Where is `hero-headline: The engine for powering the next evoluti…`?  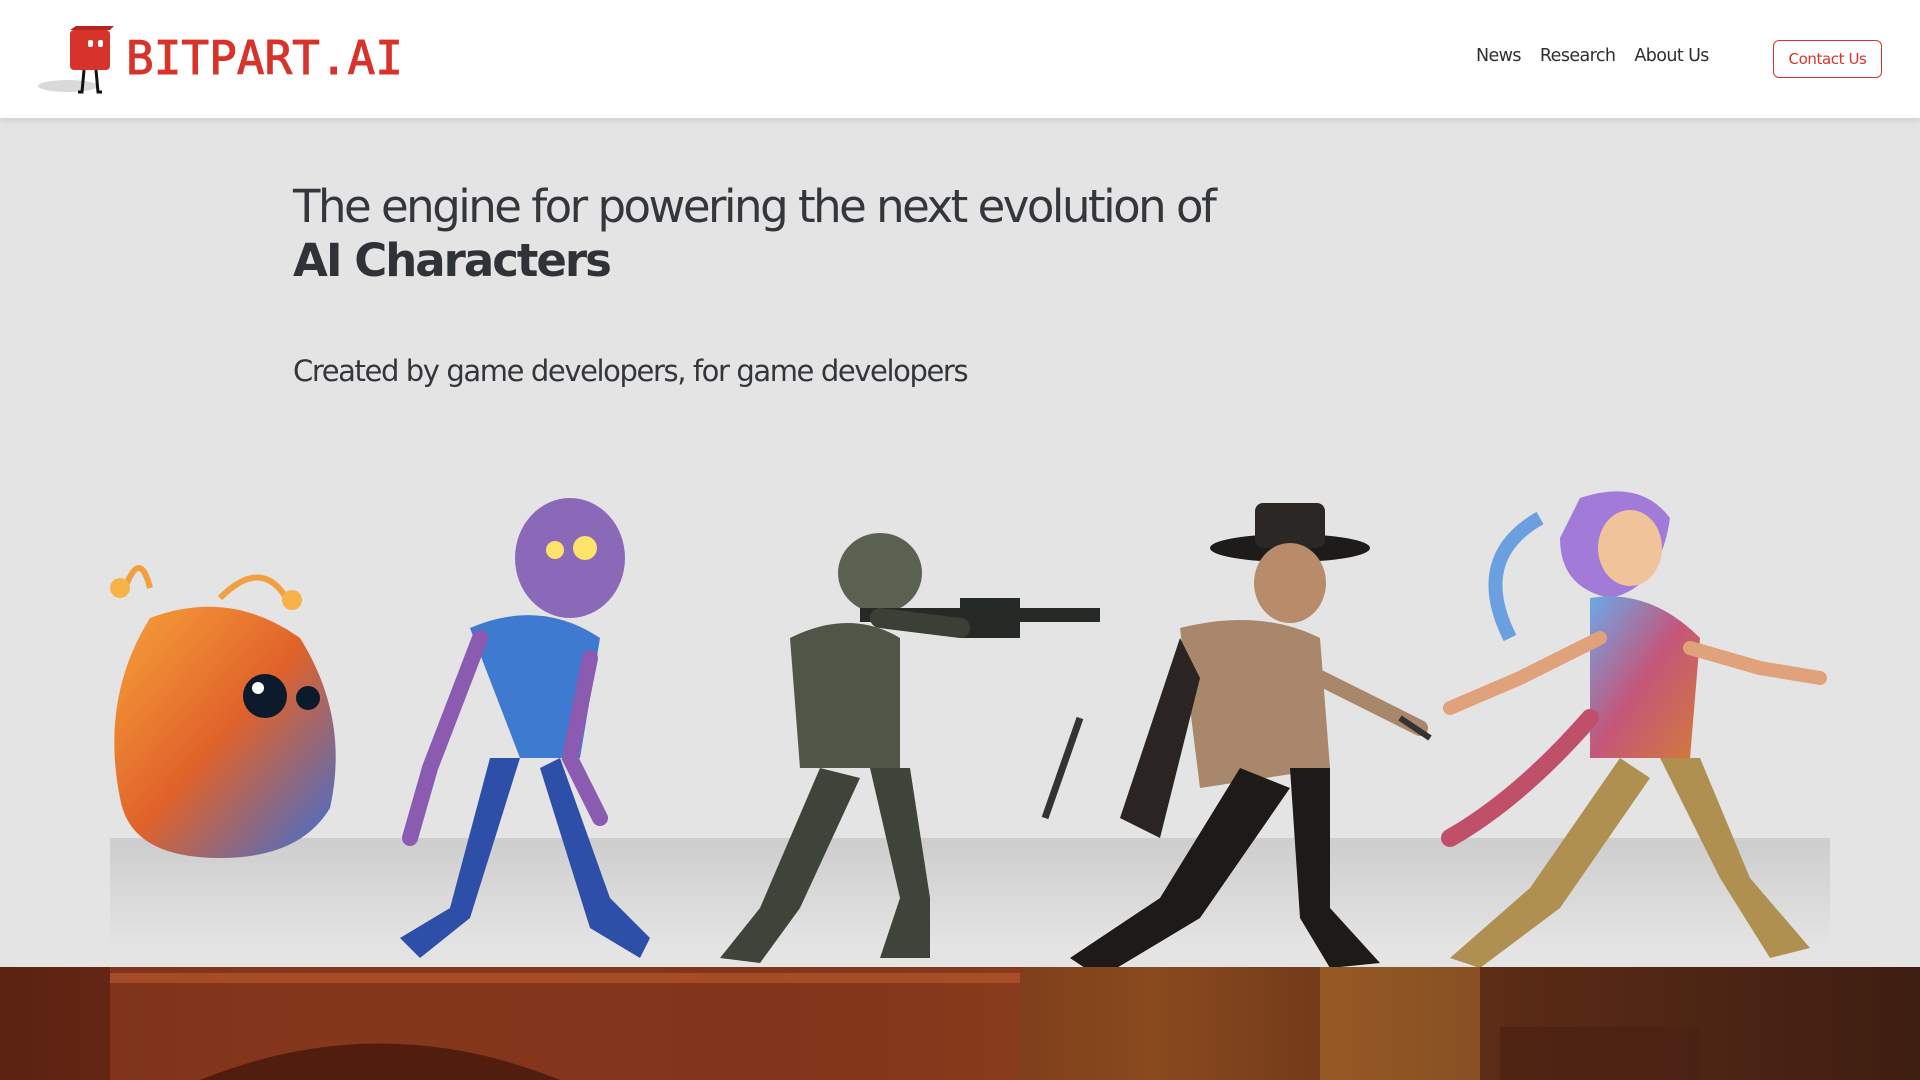 hero-headline: The engine for powering the next evoluti… is located at coordinates (755, 234).